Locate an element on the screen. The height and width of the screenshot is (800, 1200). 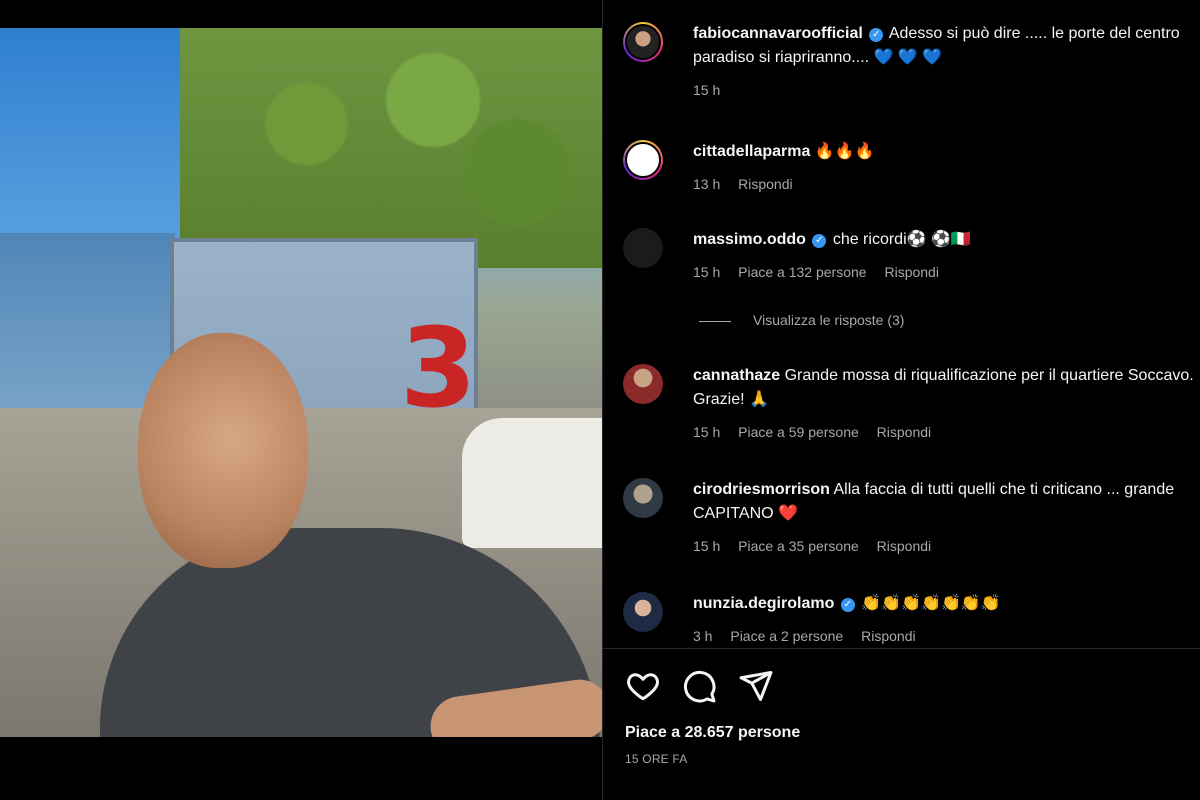
share-icon is located at coordinates (756, 686).